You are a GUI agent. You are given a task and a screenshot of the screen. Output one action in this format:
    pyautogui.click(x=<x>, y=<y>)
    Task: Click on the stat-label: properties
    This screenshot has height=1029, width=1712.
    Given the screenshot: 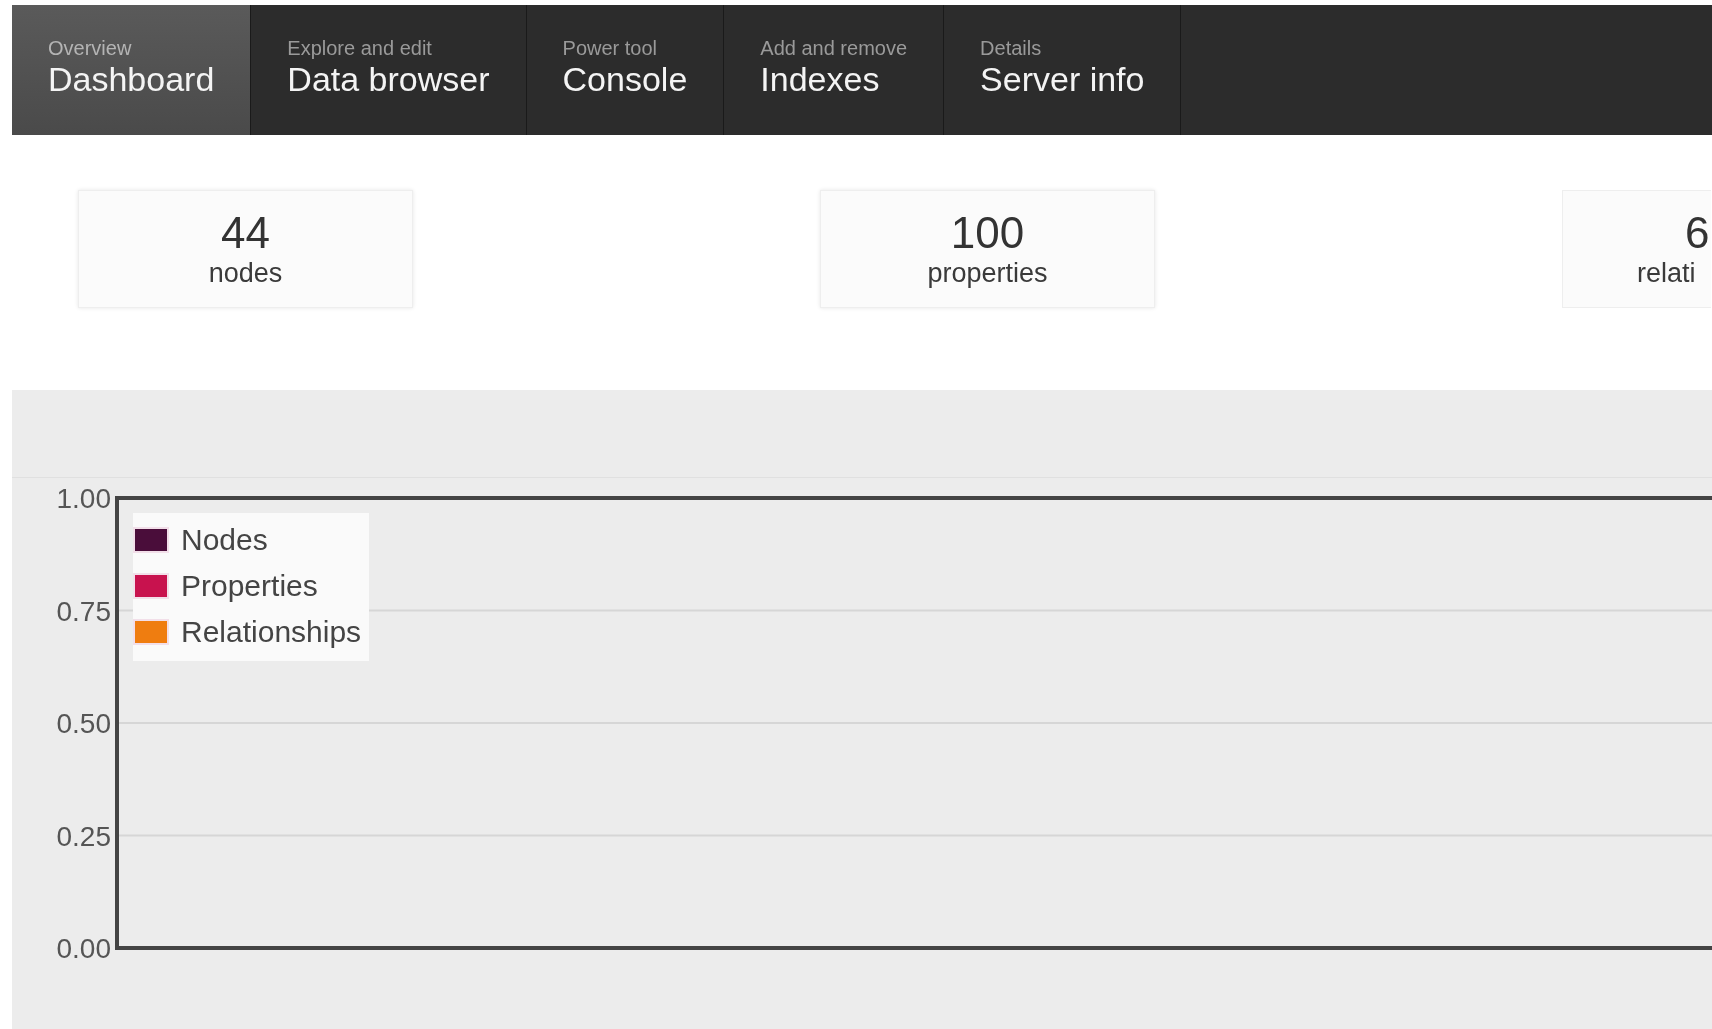 What is the action you would take?
    pyautogui.click(x=987, y=273)
    